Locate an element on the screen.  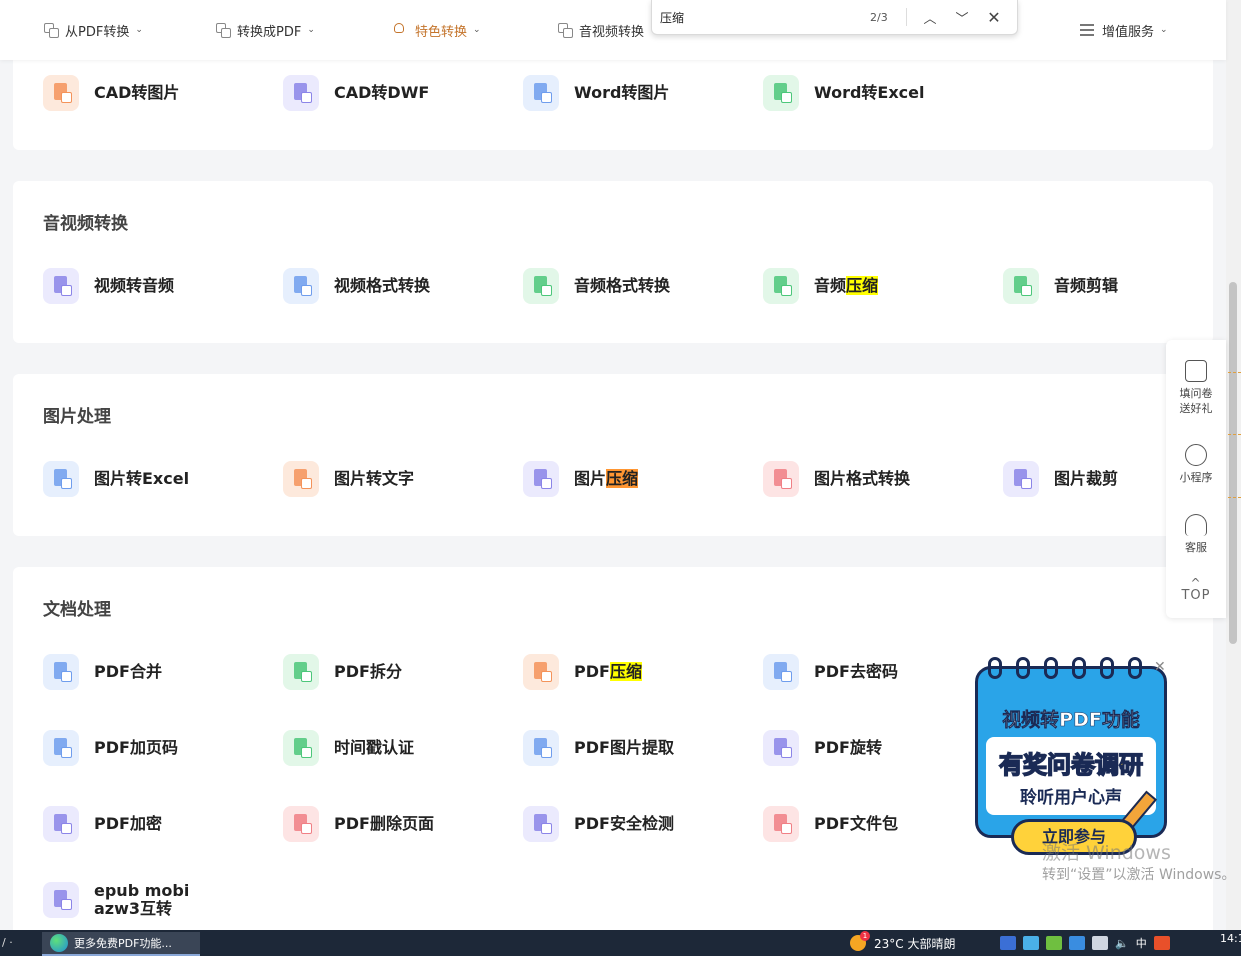
tool-image-compress: 图片压缩 is located at coordinates (581, 479).